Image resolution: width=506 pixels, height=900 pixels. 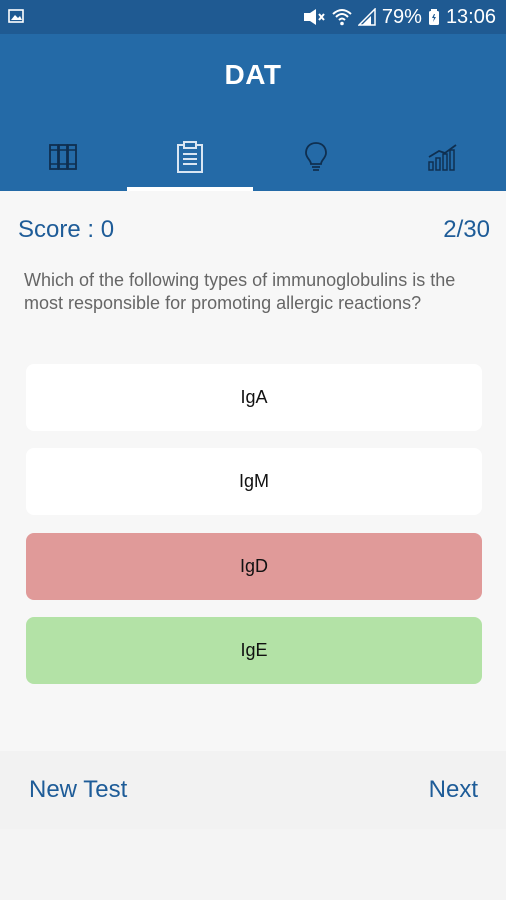 I want to click on app-title: DAT, so click(x=253, y=74).